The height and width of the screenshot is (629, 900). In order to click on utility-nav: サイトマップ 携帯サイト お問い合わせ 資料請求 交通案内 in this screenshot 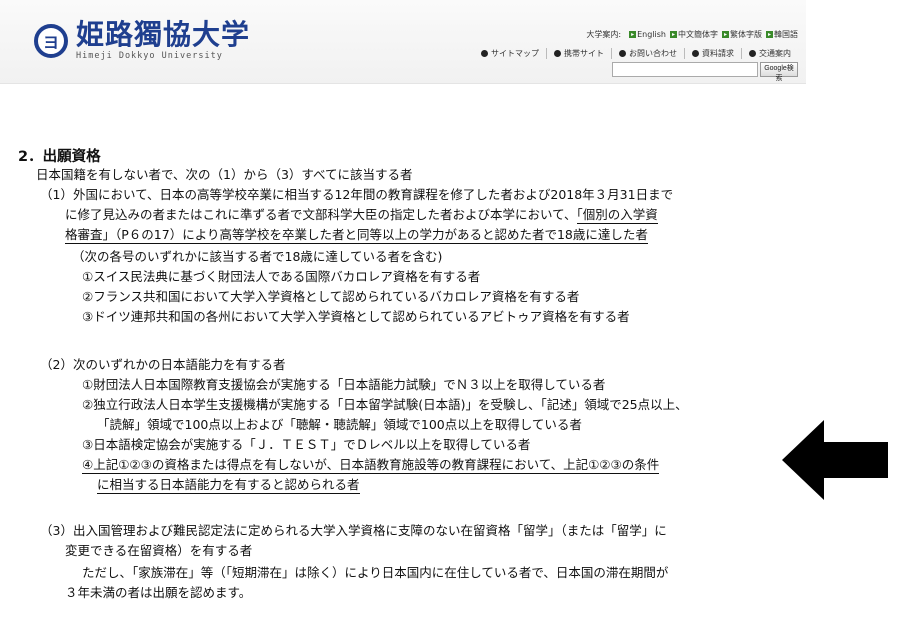, I will do `click(636, 53)`.